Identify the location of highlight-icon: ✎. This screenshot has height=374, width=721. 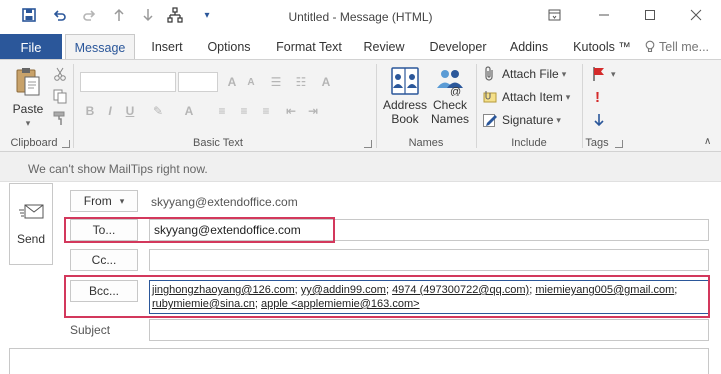
(158, 111).